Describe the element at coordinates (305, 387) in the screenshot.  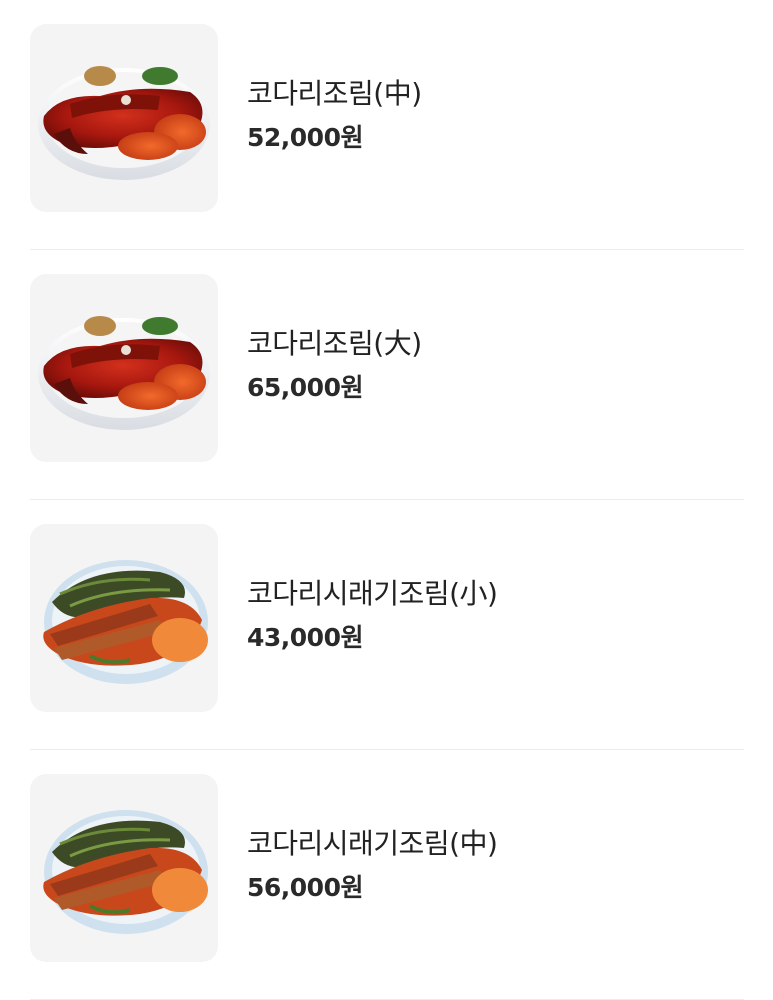
I see `menu-item-price: 65,000원` at that location.